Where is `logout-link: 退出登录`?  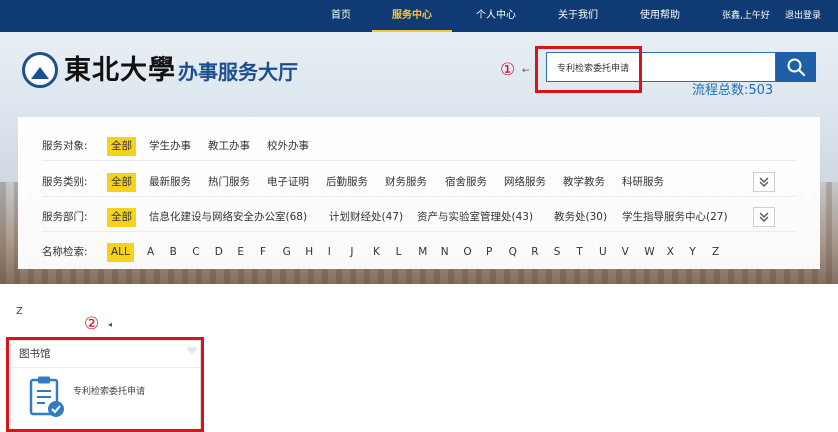
logout-link: 退出登录 is located at coordinates (803, 16).